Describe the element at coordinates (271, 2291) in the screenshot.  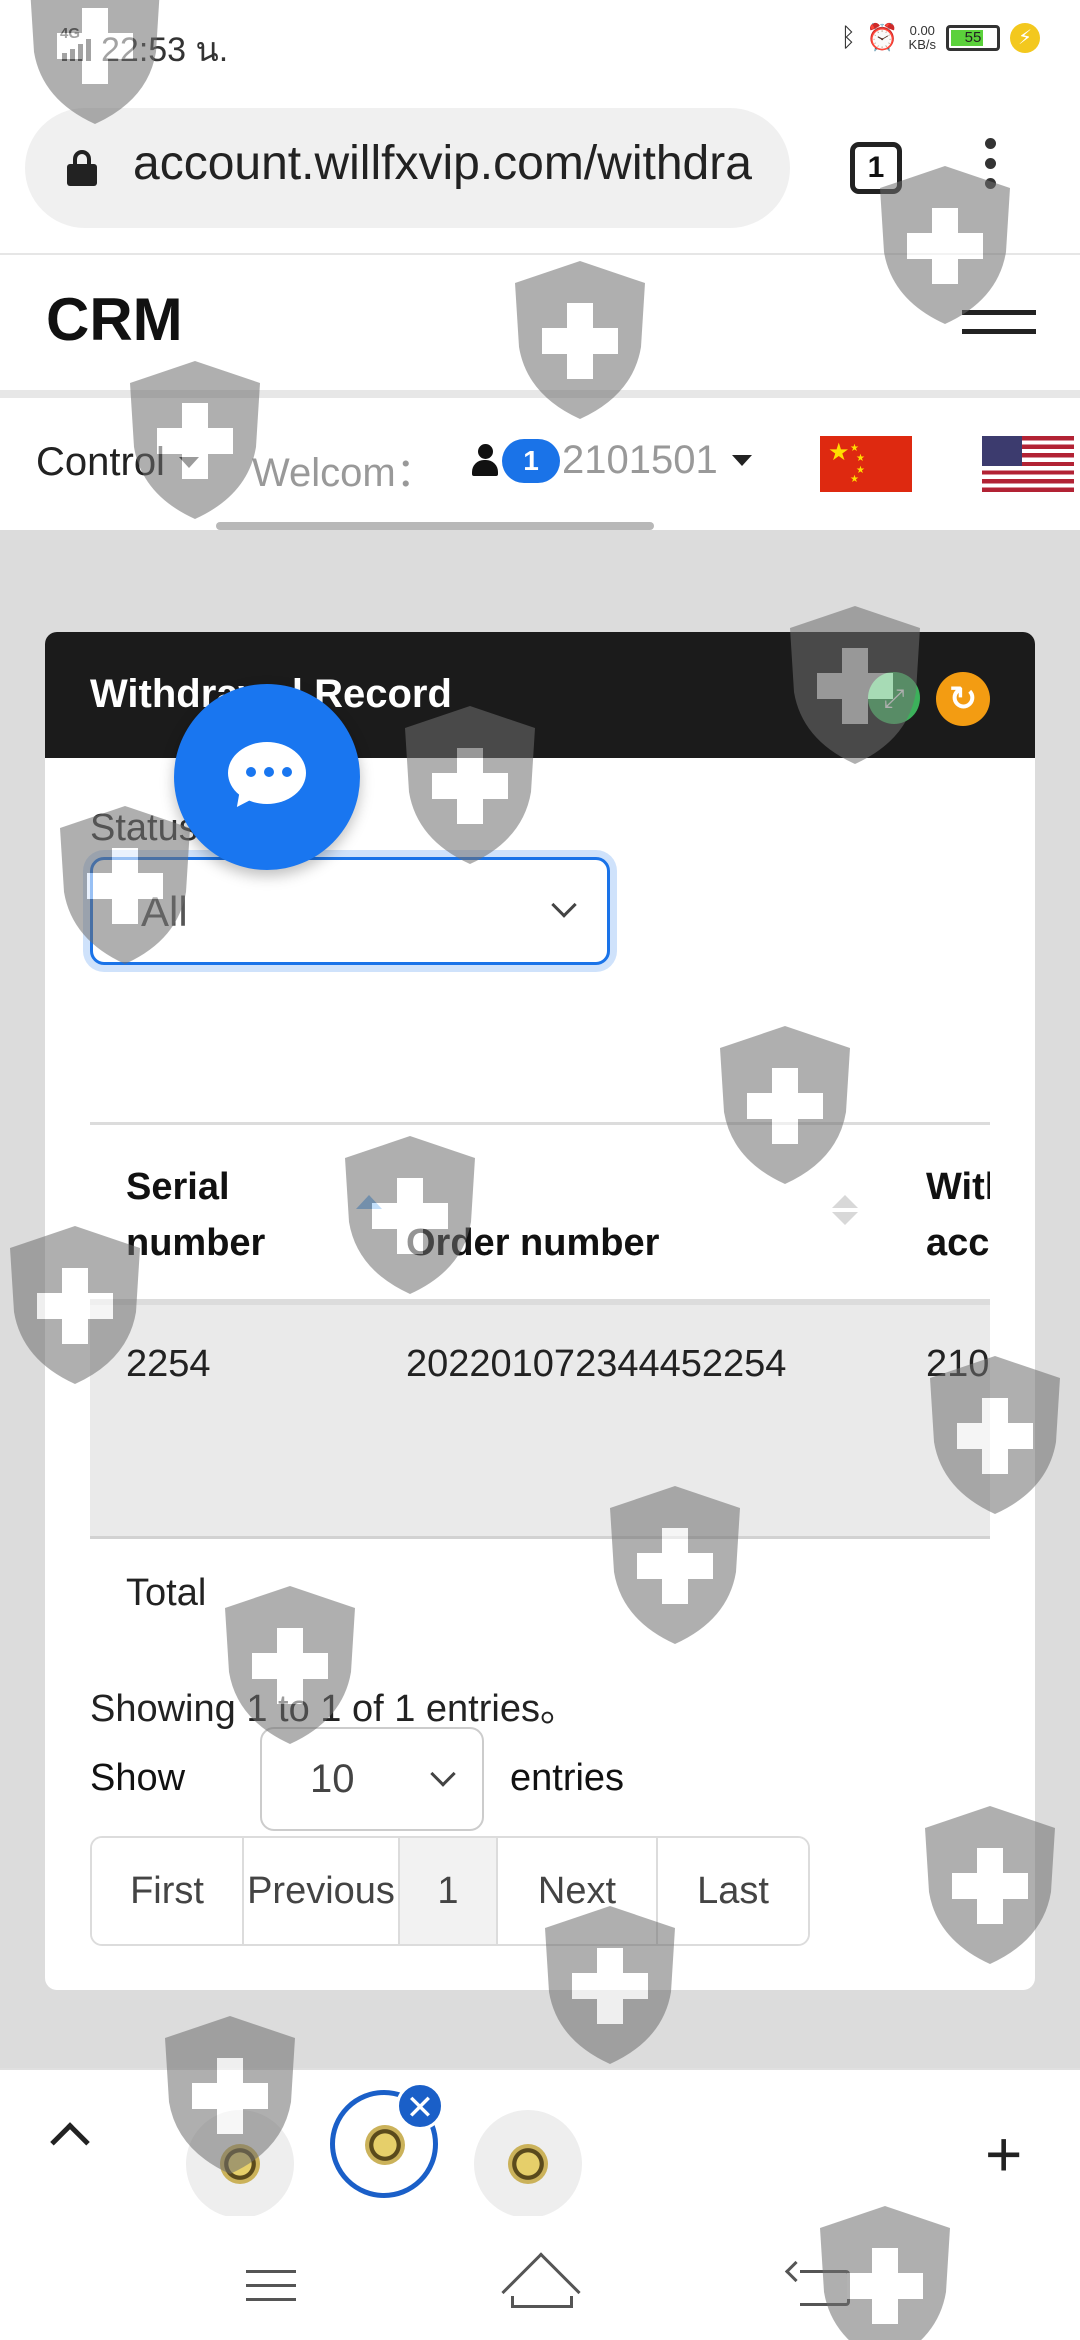
I see `recents-icon` at that location.